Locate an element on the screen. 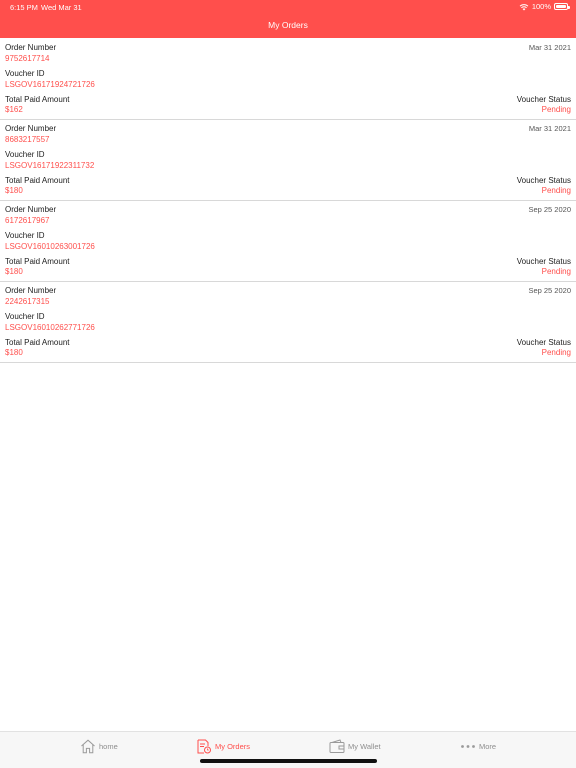  voucher-id-value: LSGOV16171924721726 is located at coordinates (50, 84).